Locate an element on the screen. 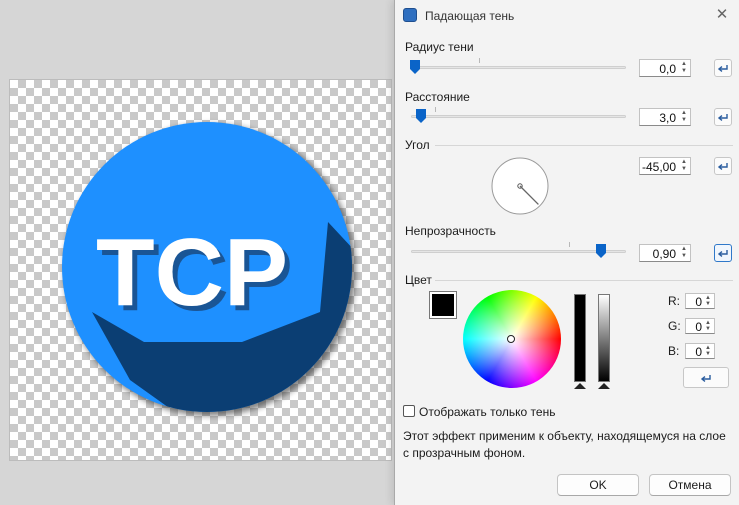  opacity-slider-thumb is located at coordinates (601, 251).